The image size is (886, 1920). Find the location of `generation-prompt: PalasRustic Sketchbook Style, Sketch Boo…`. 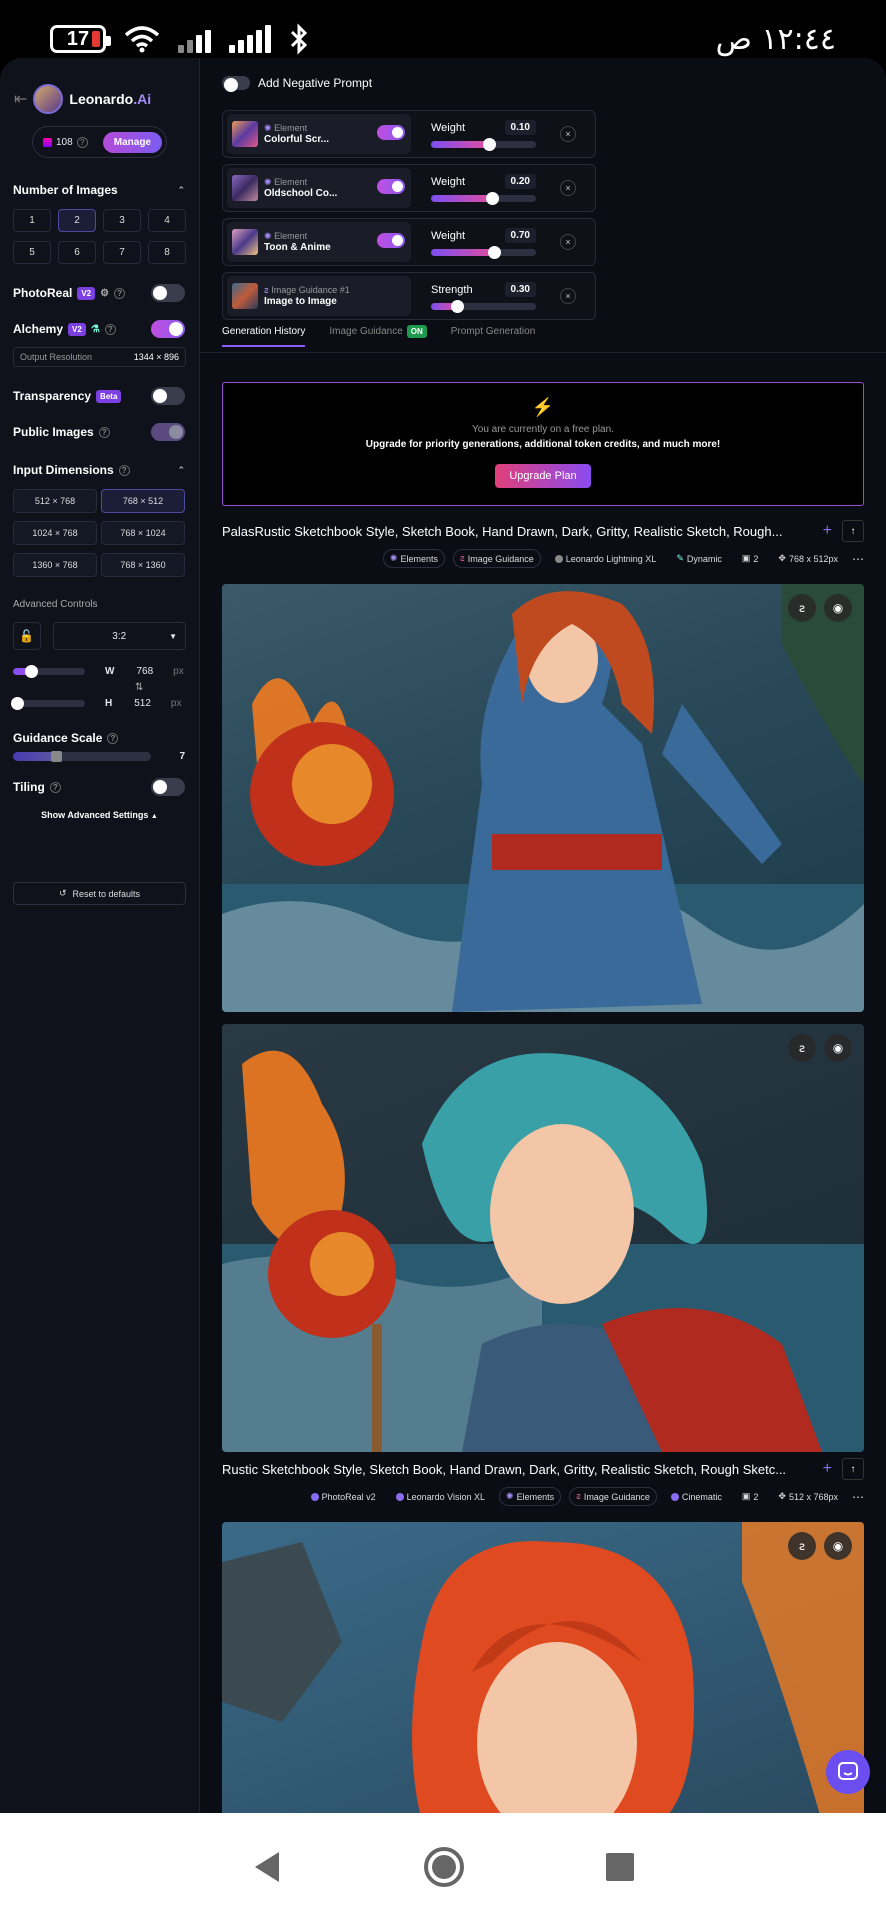

generation-prompt: PalasRustic Sketchbook Style, Sketch Boo… is located at coordinates (517, 531).